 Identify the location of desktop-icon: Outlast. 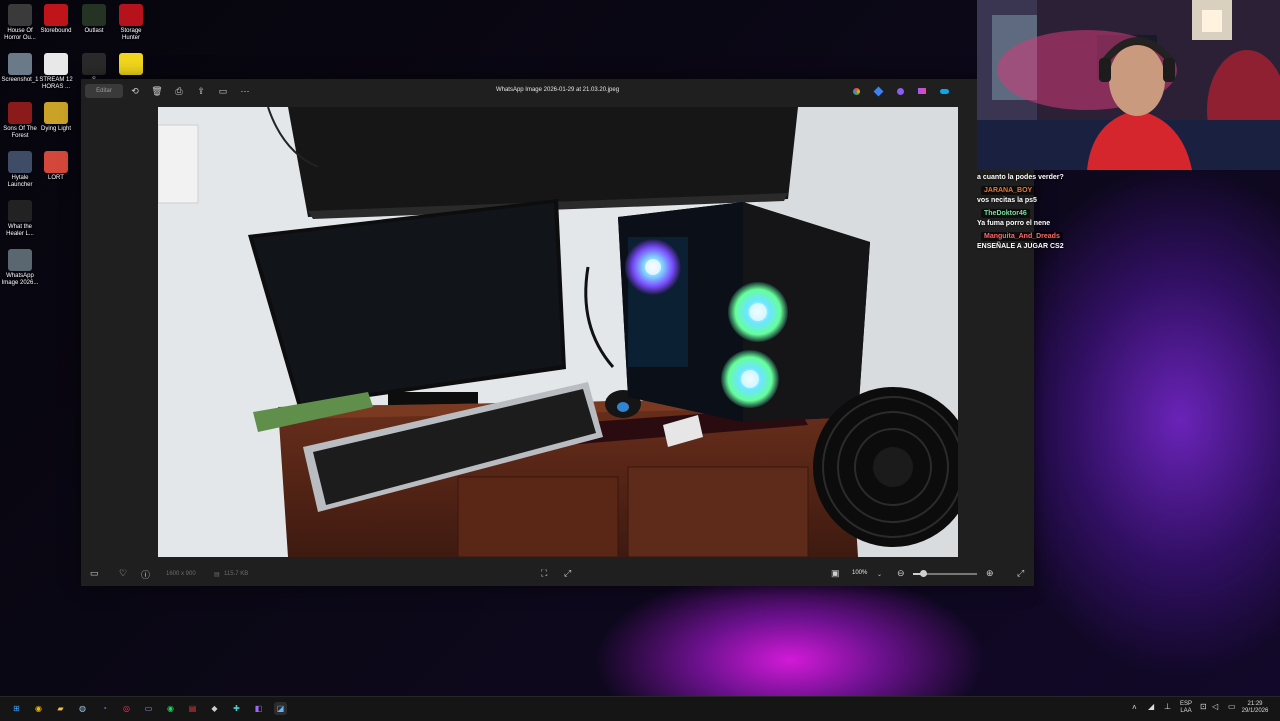
(94, 19).